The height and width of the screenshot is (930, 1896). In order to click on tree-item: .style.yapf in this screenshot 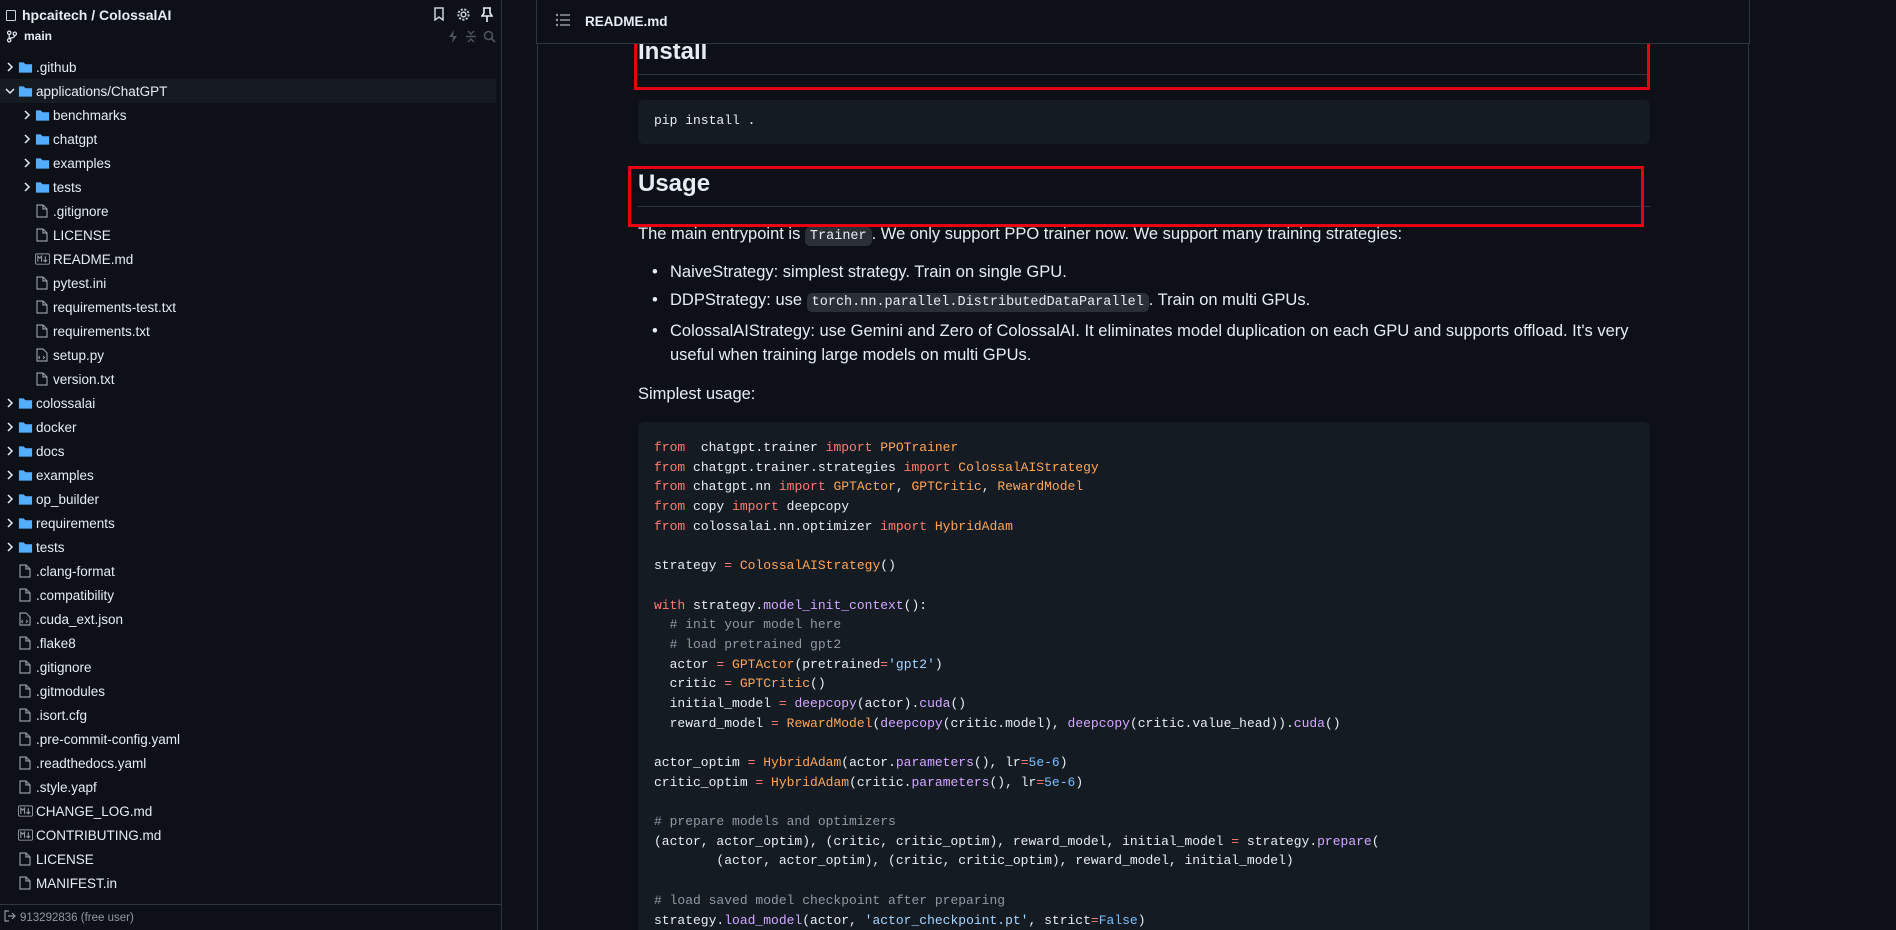, I will do `click(250, 787)`.